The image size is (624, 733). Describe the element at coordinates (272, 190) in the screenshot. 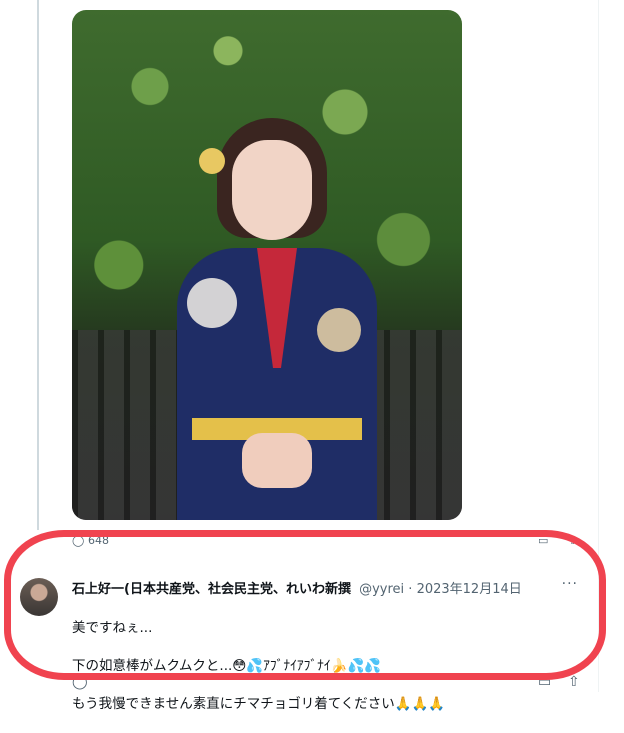

I see `face` at that location.